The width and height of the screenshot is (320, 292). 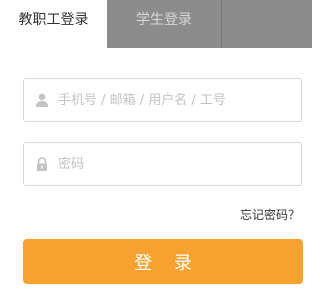 I want to click on user-icon, so click(x=42, y=100).